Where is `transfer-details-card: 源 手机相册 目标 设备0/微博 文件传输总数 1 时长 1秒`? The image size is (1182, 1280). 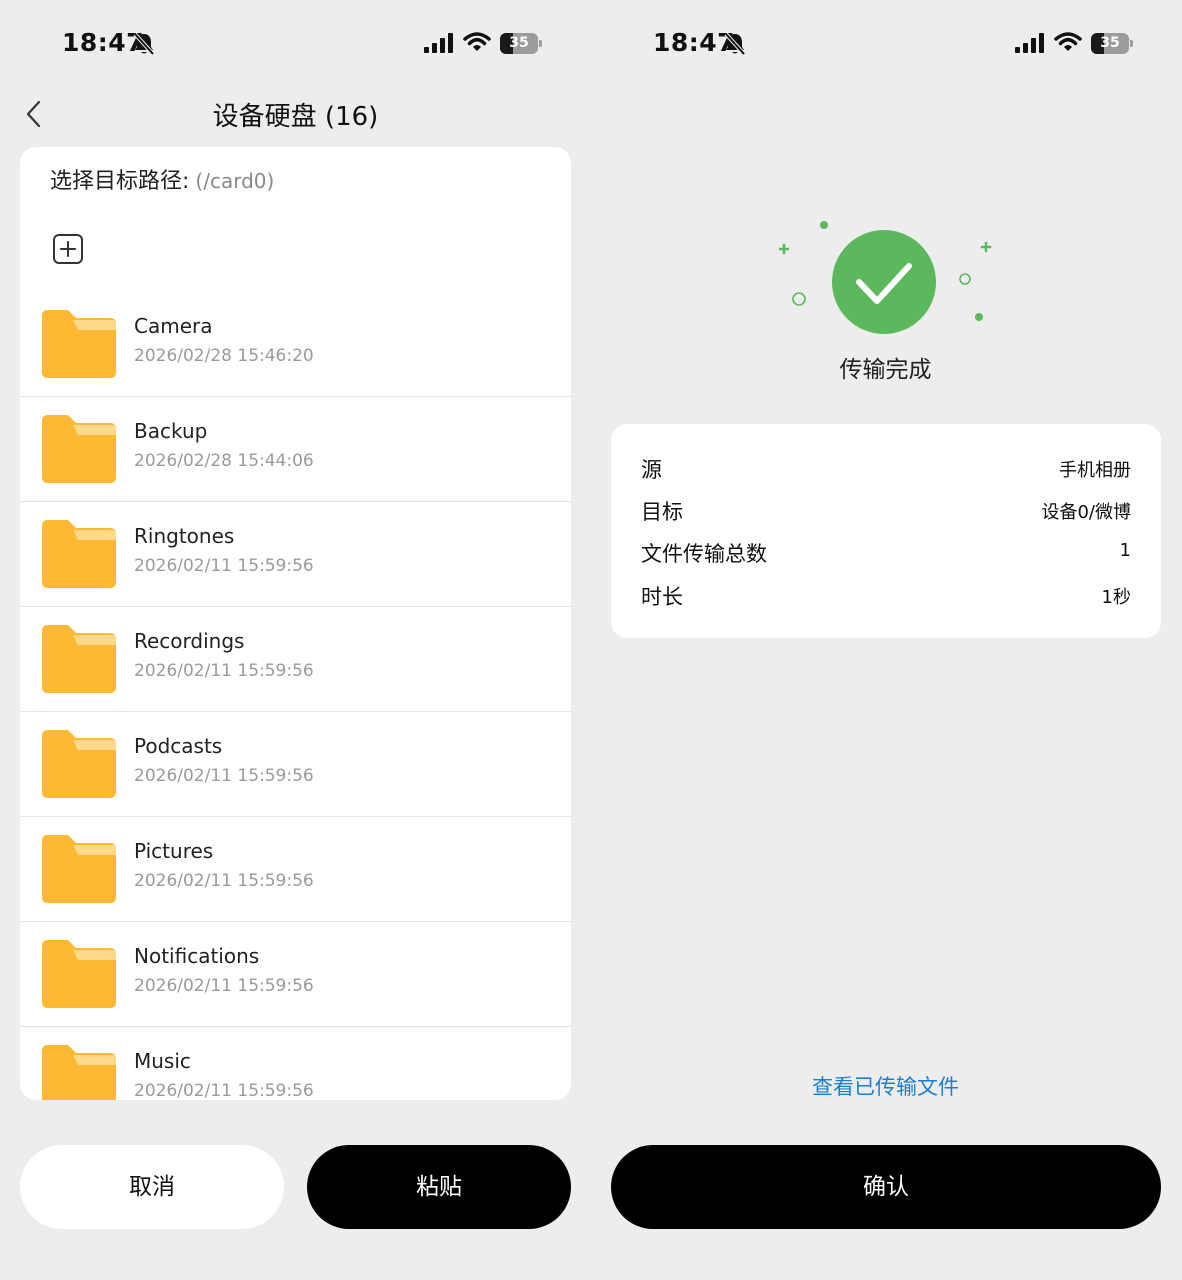
transfer-details-card: 源 手机相册 目标 设备0/微博 文件传输总数 1 时长 1秒 is located at coordinates (886, 531).